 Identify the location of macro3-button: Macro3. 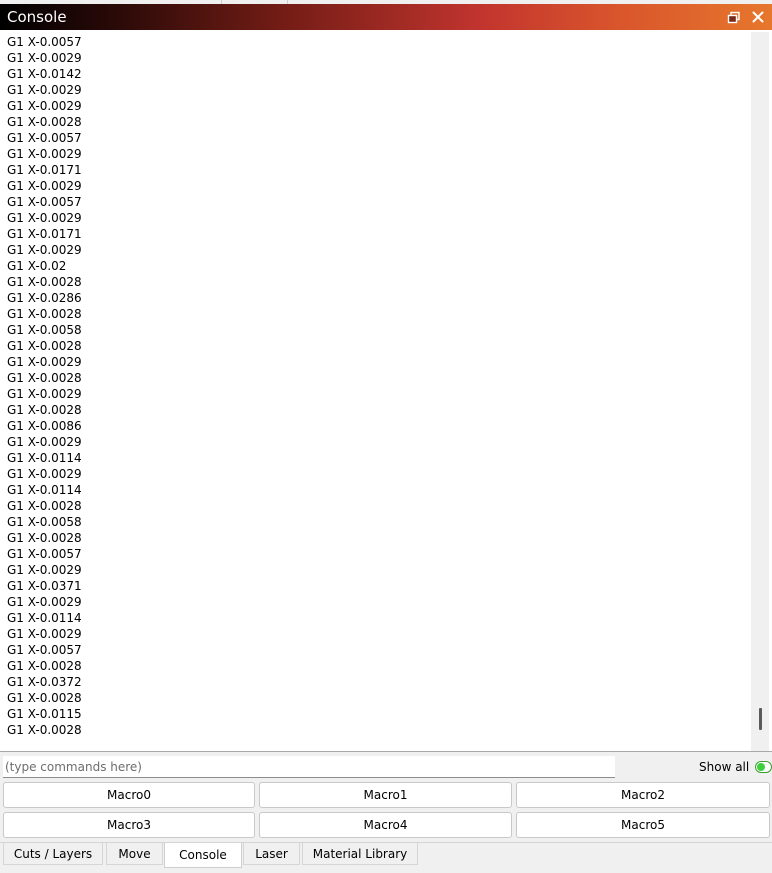
(129, 825).